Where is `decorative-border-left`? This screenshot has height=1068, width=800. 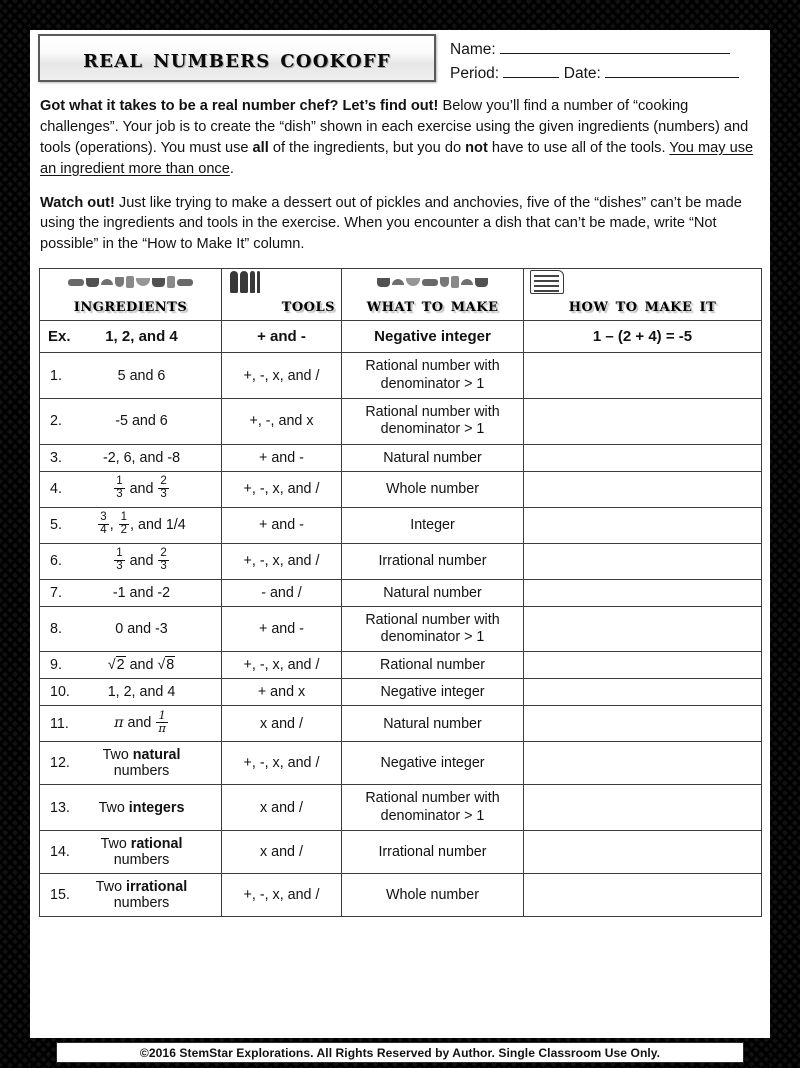 decorative-border-left is located at coordinates (15, 534).